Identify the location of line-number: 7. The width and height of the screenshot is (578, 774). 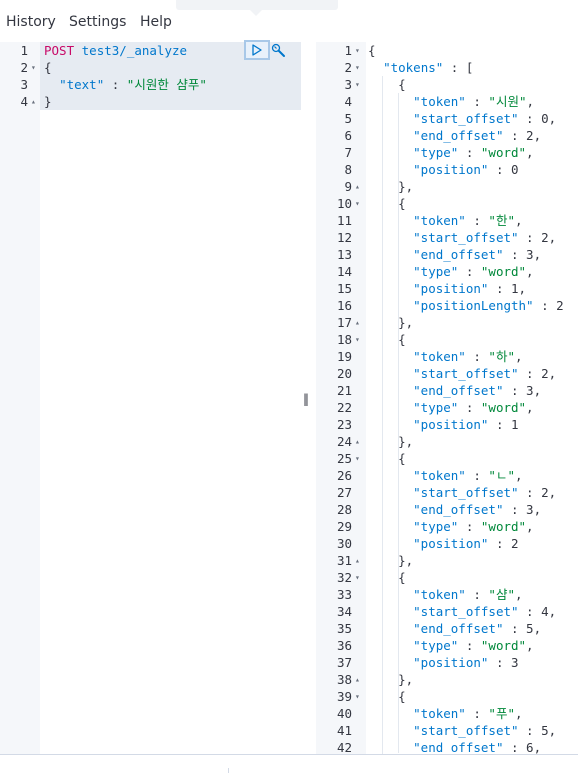
(348, 152).